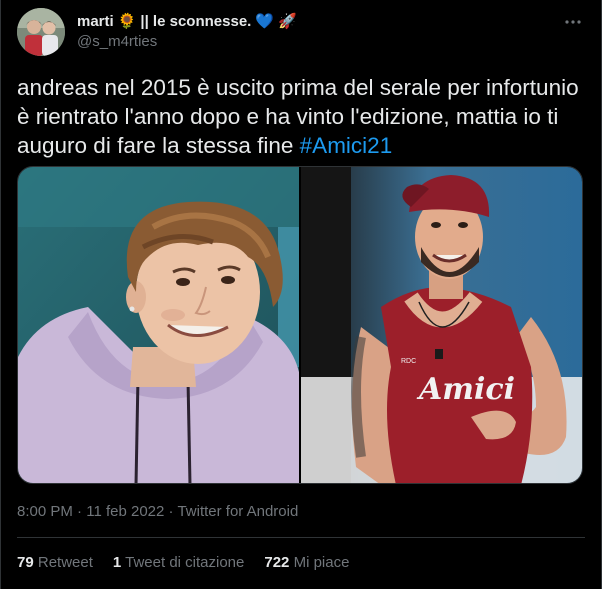 Image resolution: width=602 pixels, height=589 pixels. I want to click on divider, so click(301, 537).